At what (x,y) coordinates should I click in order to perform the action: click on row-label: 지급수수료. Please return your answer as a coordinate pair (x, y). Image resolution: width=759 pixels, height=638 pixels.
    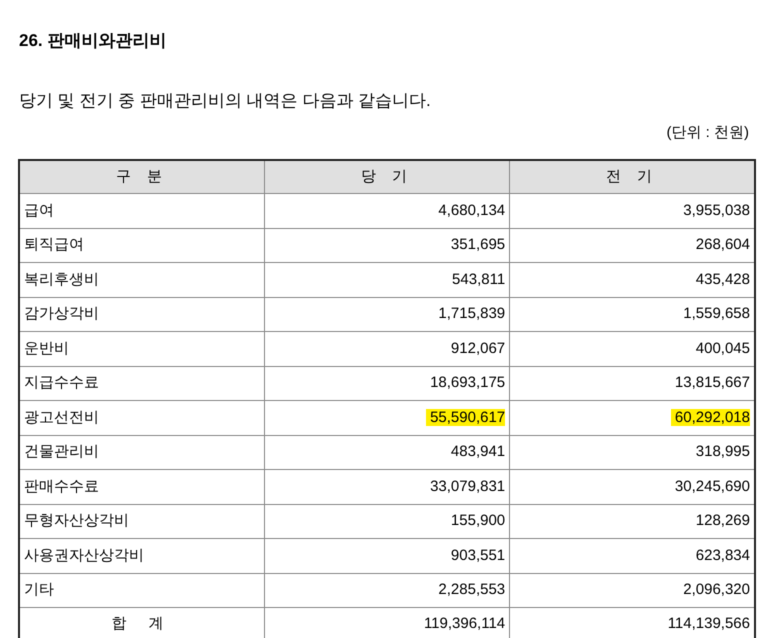
    Looking at the image, I should click on (141, 383).